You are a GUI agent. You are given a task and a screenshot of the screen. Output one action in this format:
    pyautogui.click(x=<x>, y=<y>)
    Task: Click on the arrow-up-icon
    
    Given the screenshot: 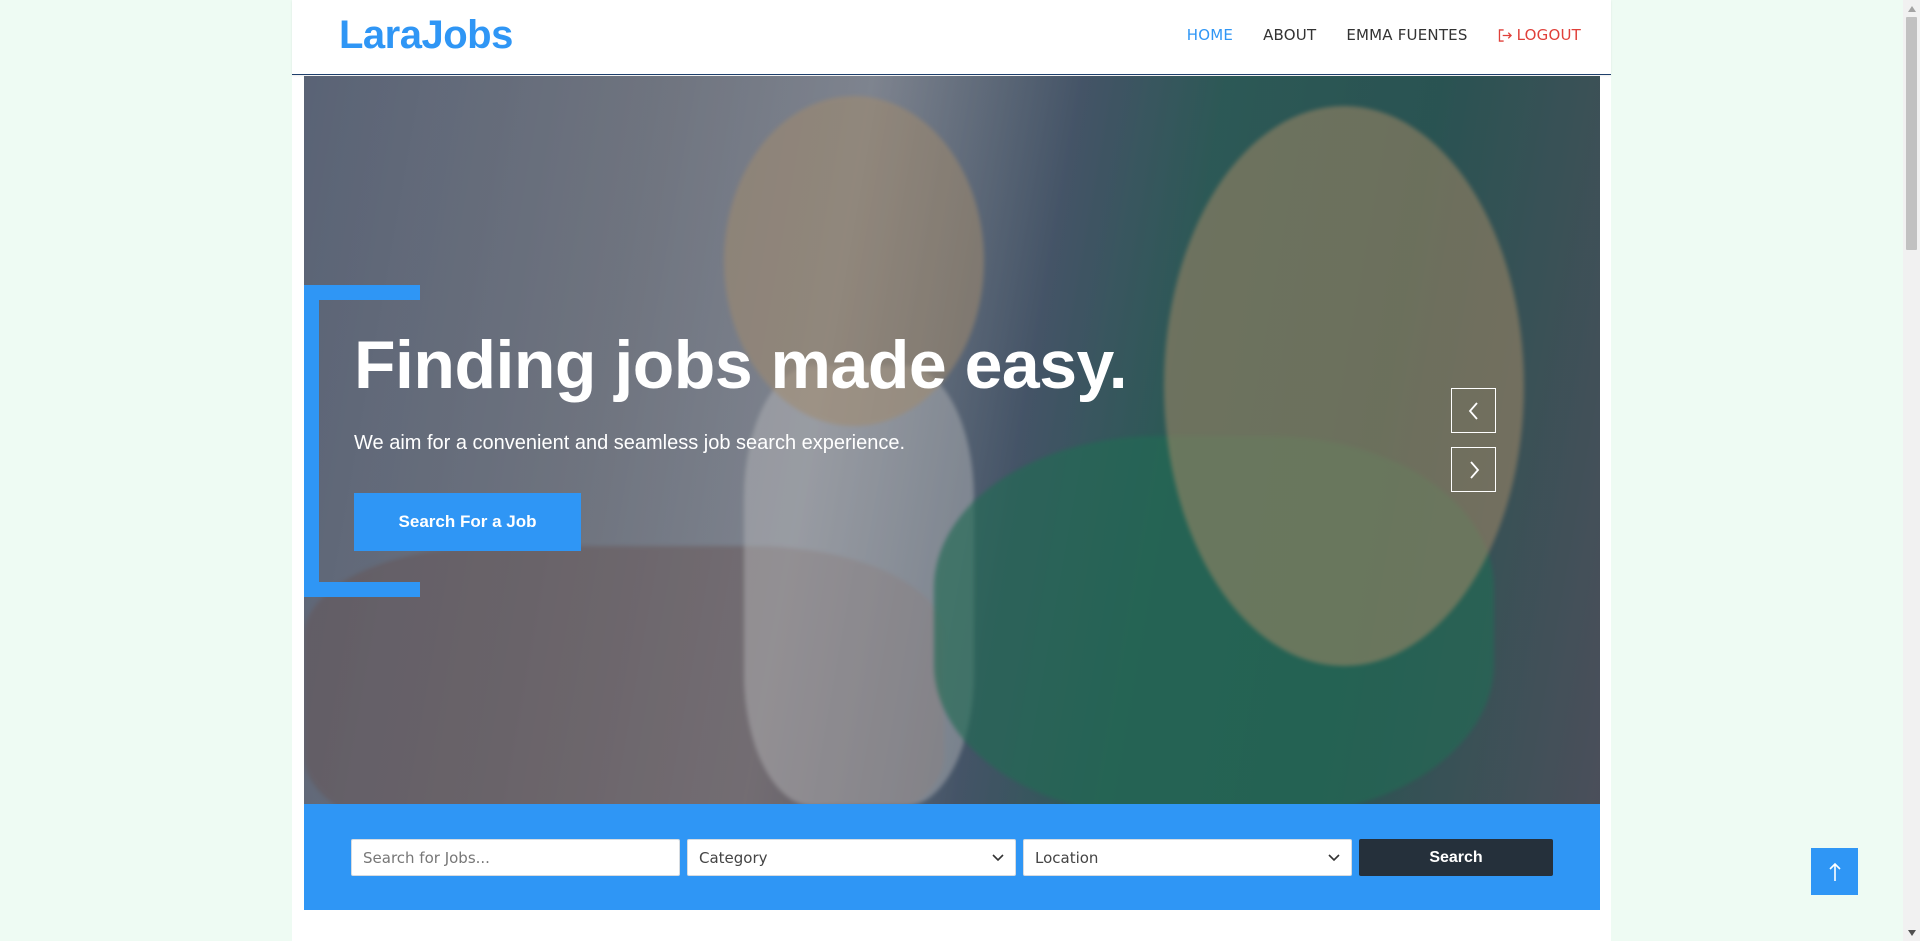 What is the action you would take?
    pyautogui.click(x=1834, y=871)
    